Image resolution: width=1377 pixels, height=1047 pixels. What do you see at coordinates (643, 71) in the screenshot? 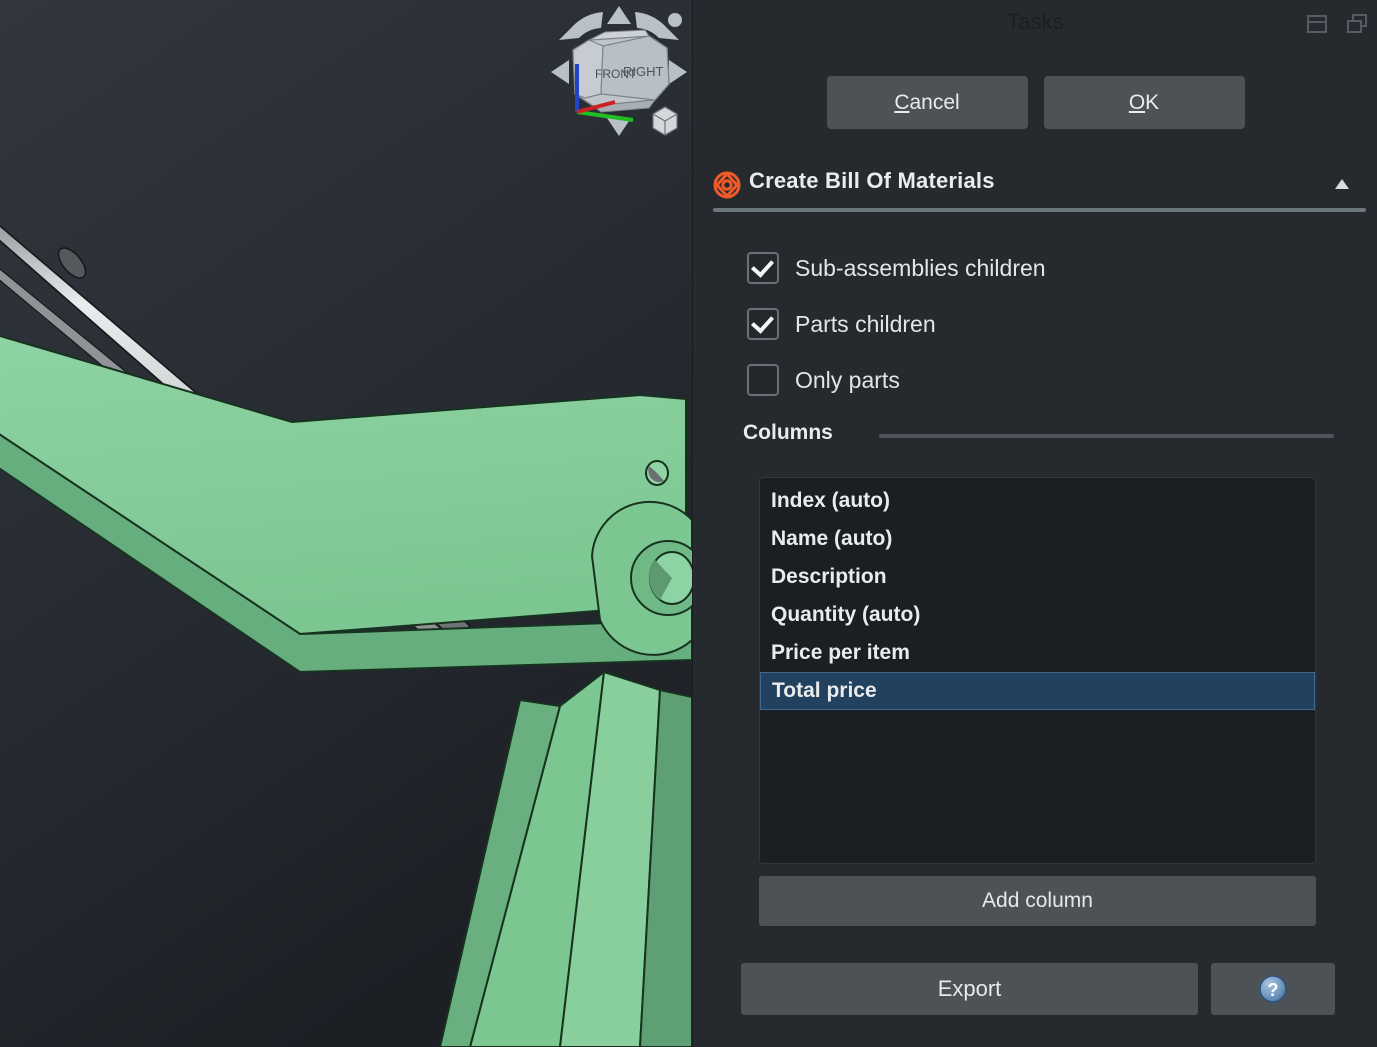
I see `navcube-face-right: RIGHT` at bounding box center [643, 71].